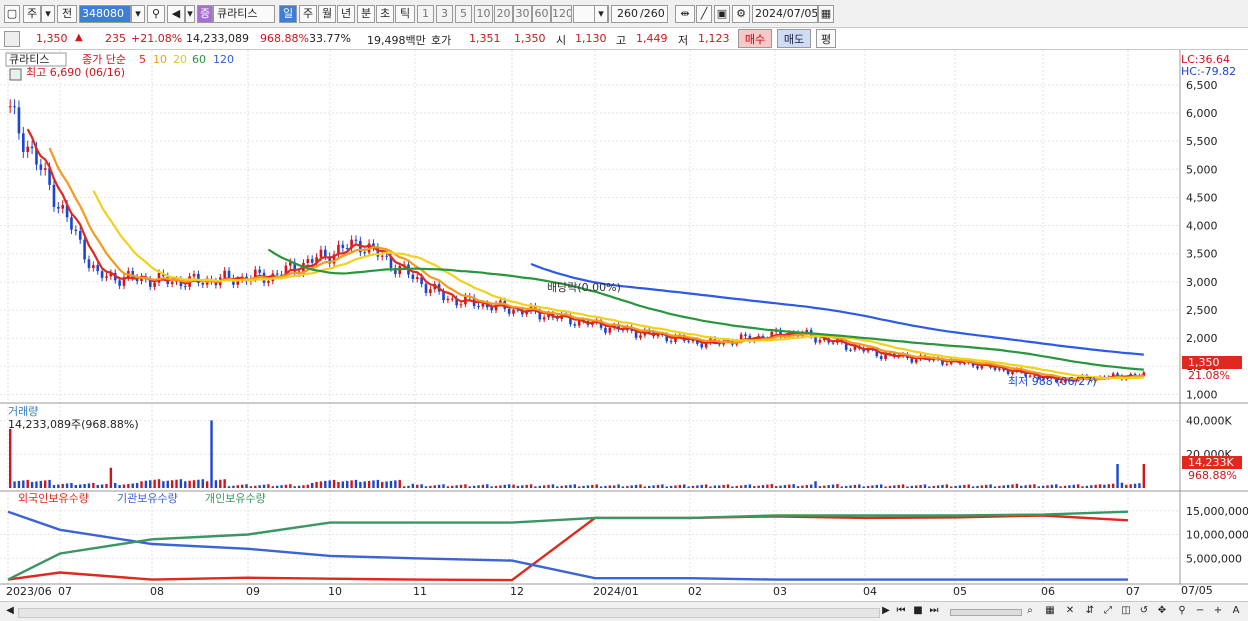 The image size is (1248, 621). Describe the element at coordinates (444, 14) in the screenshot. I see `interval-3: 3` at that location.